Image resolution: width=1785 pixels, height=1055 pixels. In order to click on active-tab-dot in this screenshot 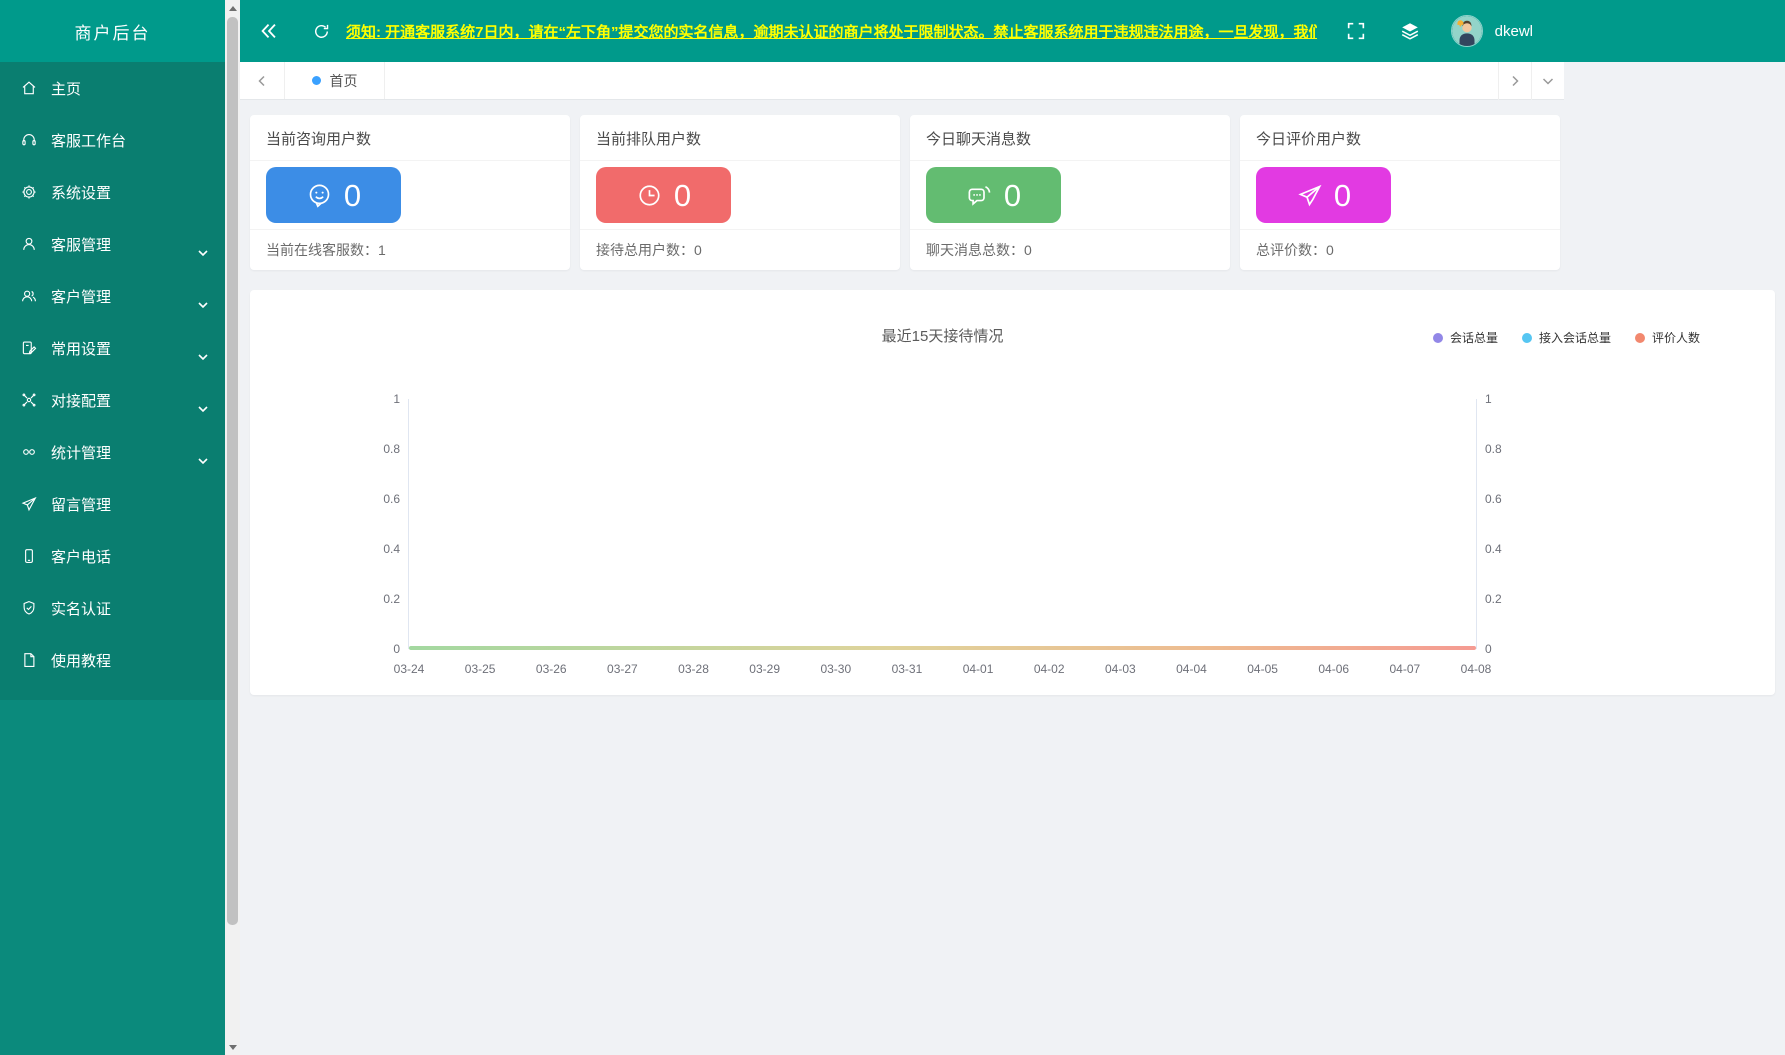, I will do `click(316, 80)`.